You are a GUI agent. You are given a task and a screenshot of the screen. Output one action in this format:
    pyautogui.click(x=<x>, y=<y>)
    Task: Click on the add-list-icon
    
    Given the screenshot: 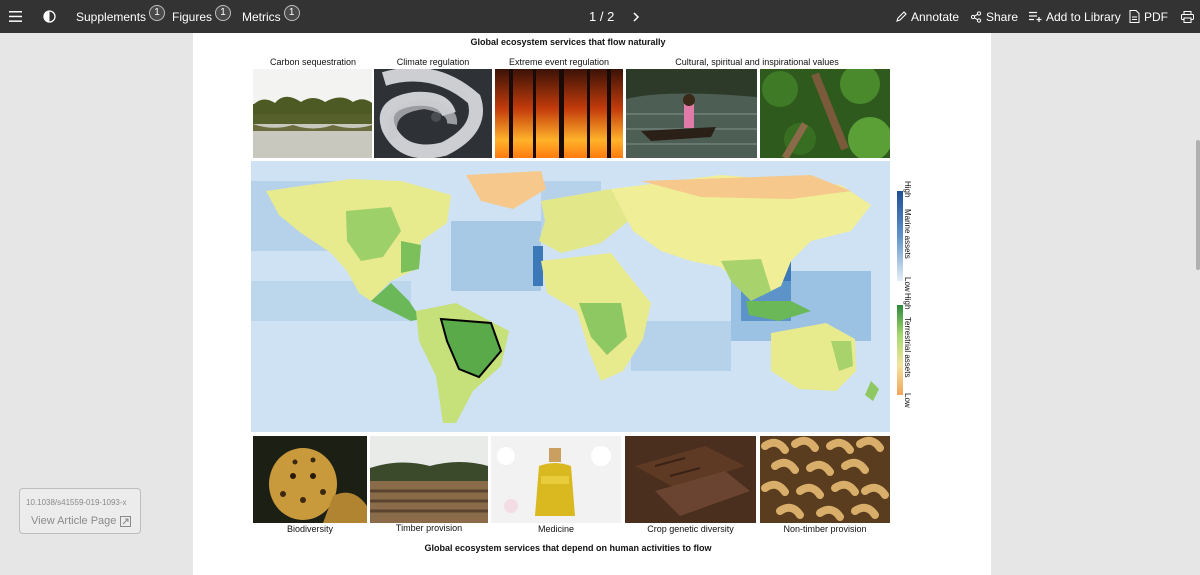 What is the action you would take?
    pyautogui.click(x=1035, y=16)
    